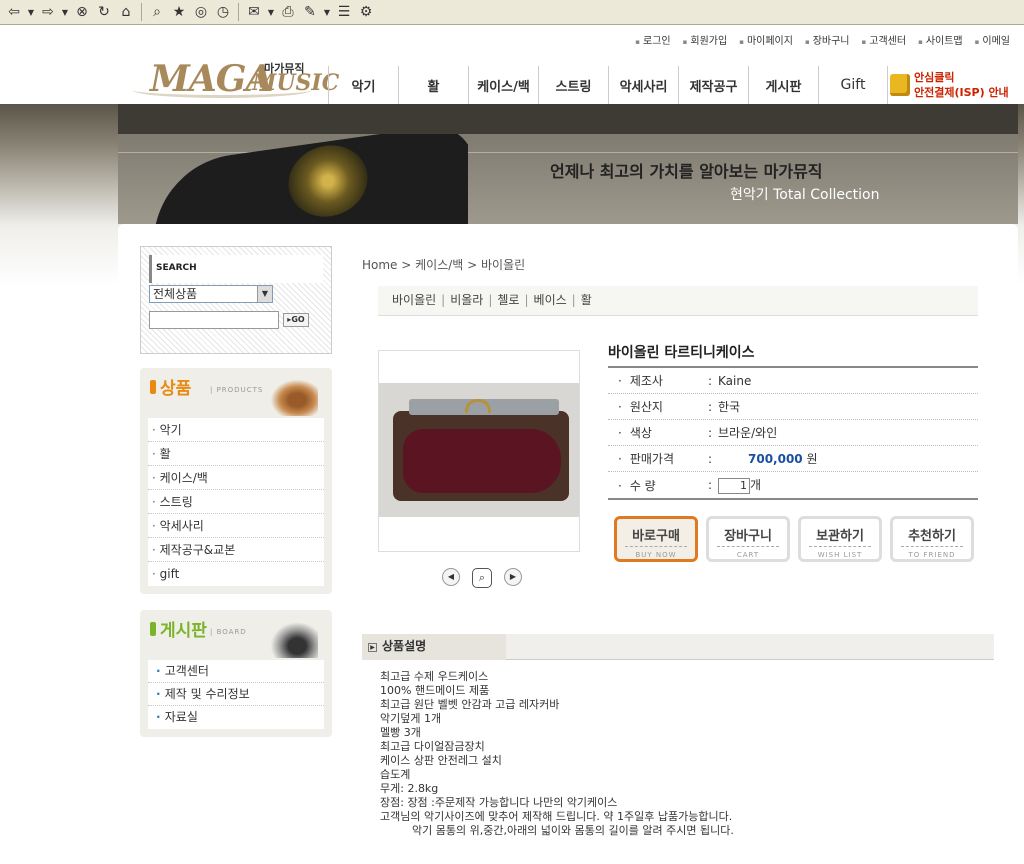 The image size is (1024, 864). Describe the element at coordinates (236, 478) in the screenshot. I see `sidebar-item-cases: 케이스/백` at that location.